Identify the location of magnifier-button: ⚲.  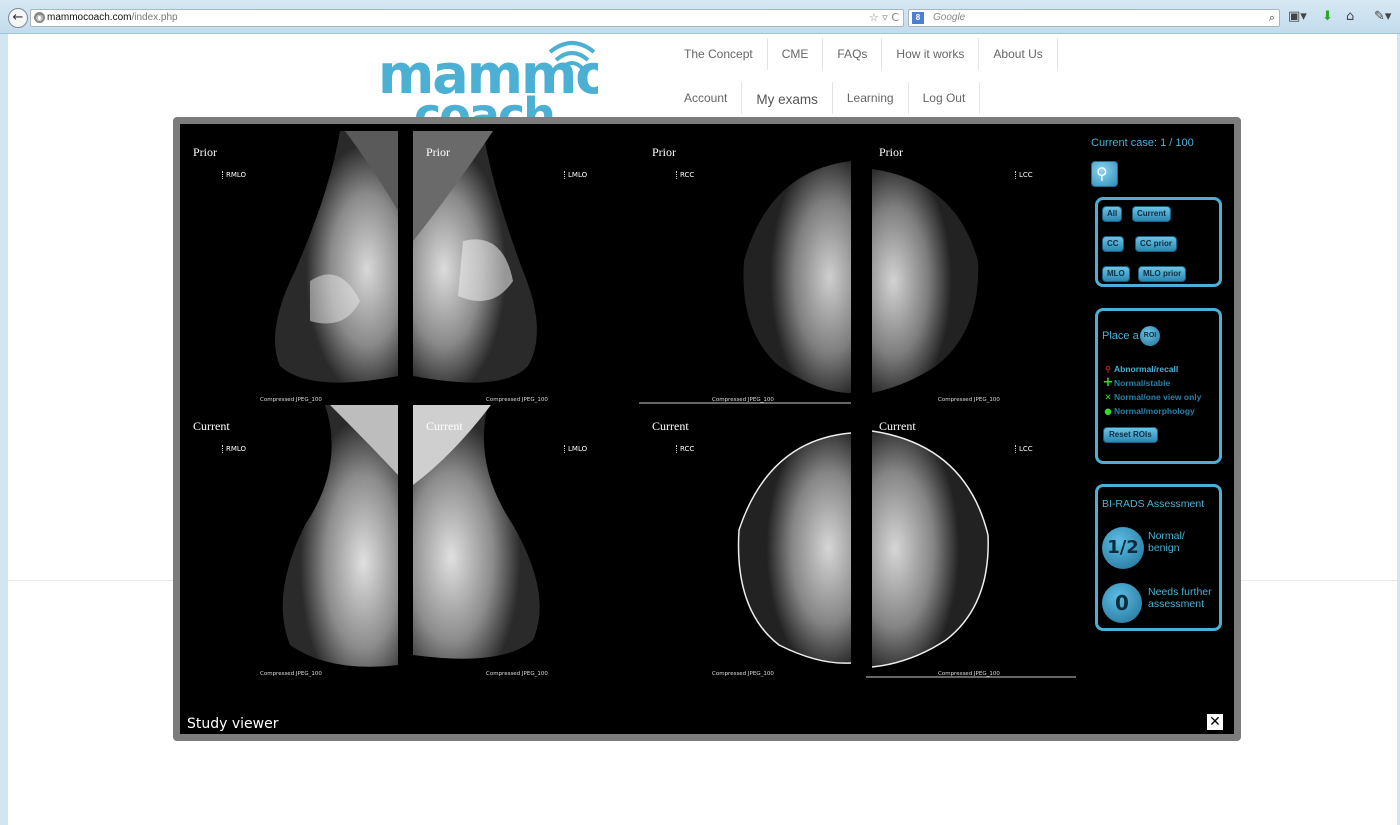
(1104, 174).